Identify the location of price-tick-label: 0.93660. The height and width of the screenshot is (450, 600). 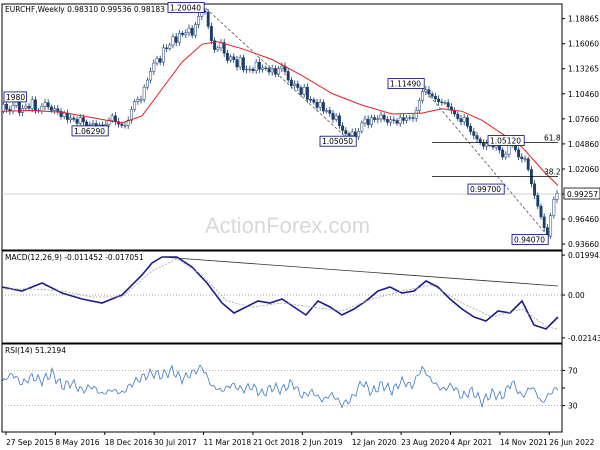
(583, 244).